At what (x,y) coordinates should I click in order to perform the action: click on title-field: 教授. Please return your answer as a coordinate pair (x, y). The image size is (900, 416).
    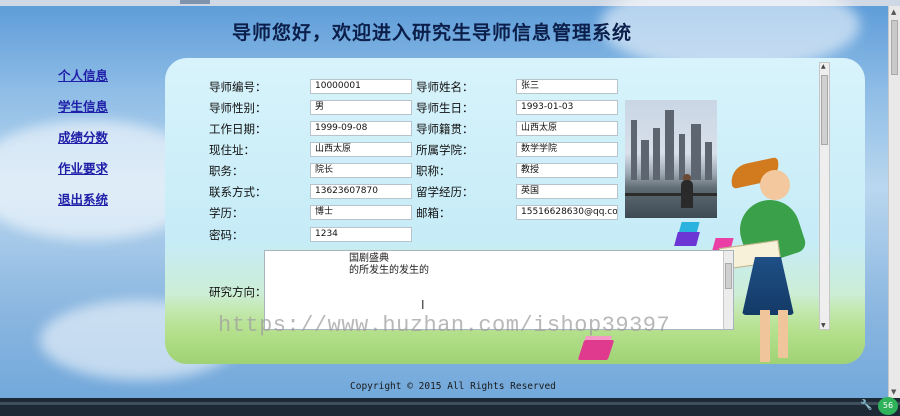
    Looking at the image, I should click on (567, 170).